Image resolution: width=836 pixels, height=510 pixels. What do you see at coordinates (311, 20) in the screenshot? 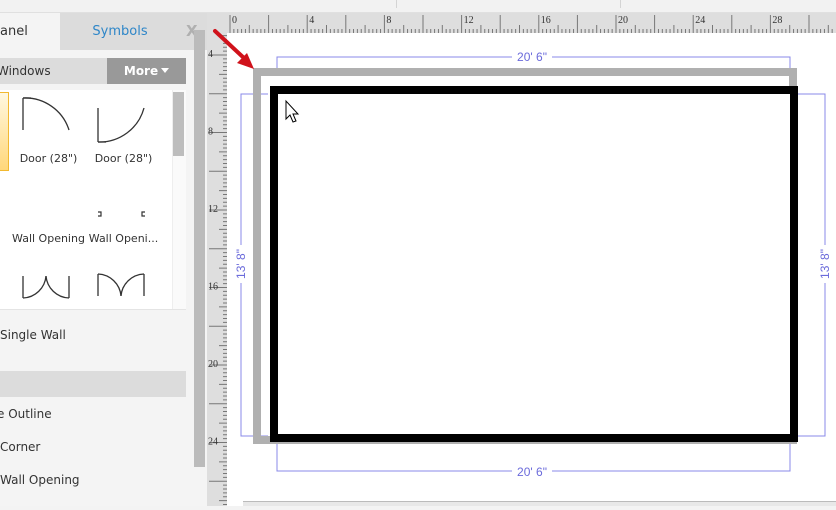
I see `ruler-label: 4` at bounding box center [311, 20].